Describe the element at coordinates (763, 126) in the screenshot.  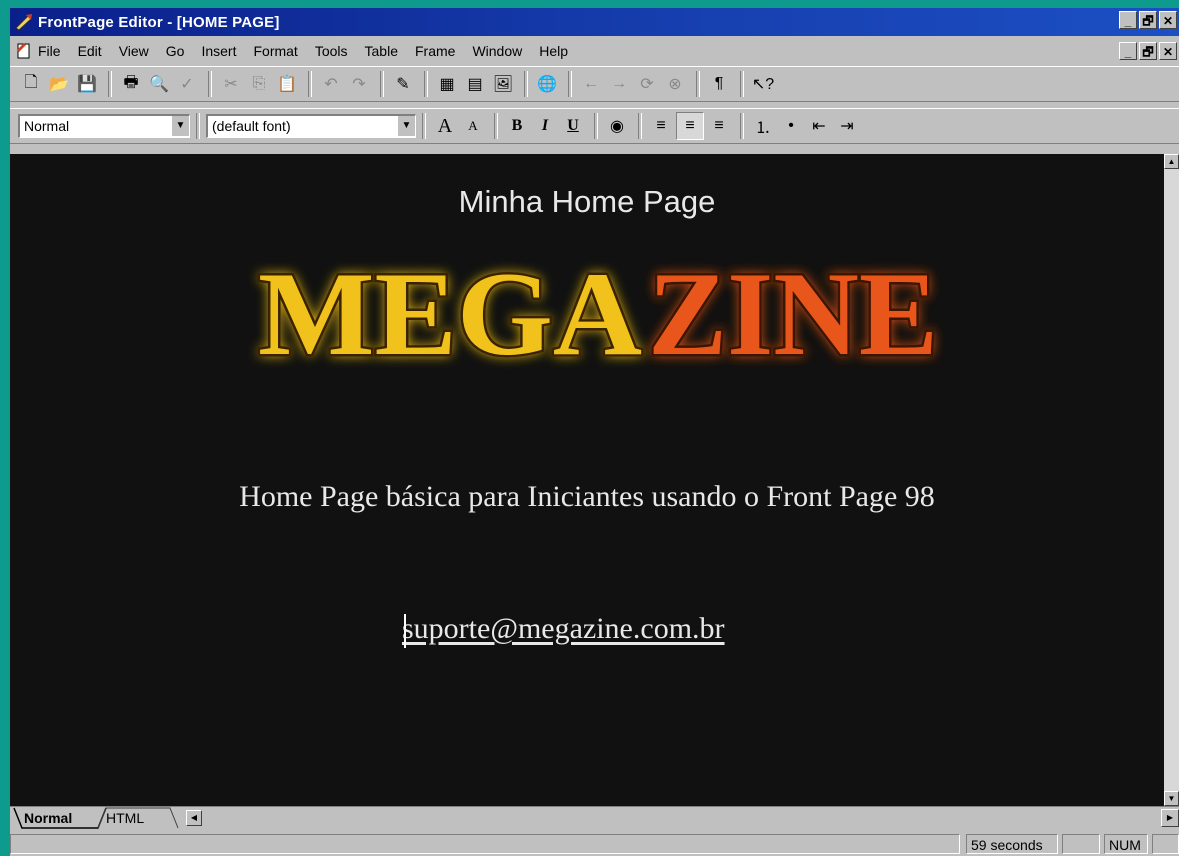
I see `numbered-list-icon: ⒈` at that location.